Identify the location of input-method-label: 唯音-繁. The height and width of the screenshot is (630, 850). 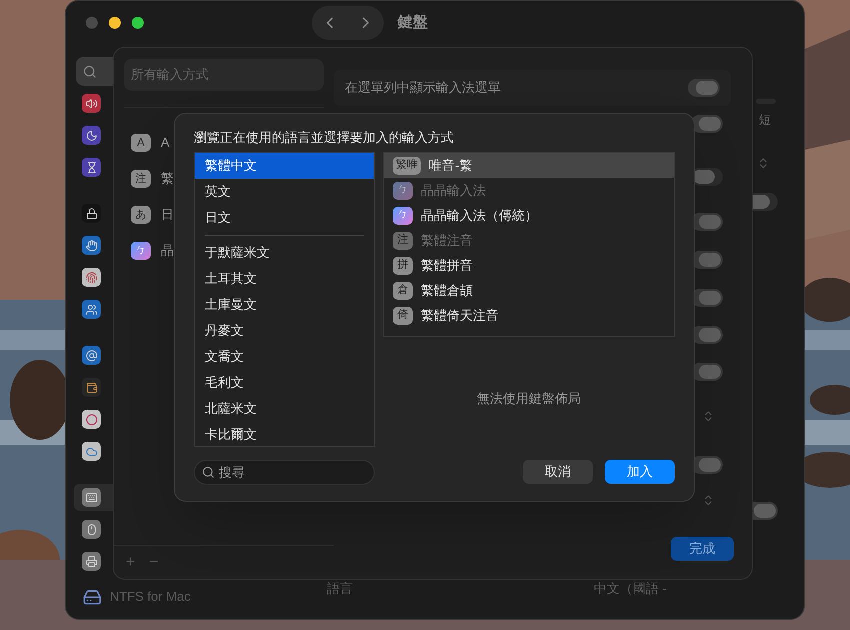
(451, 165).